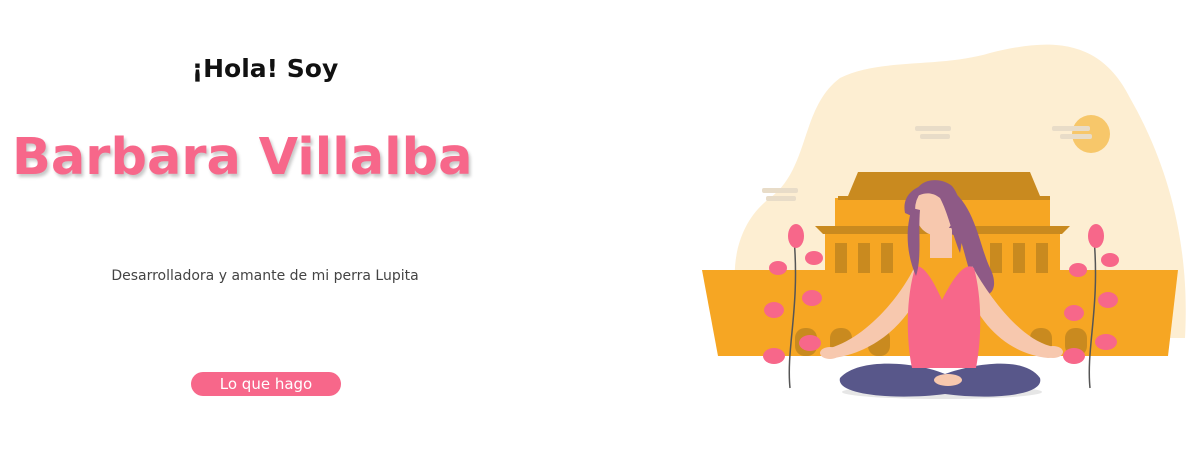 This screenshot has width=1200, height=452. What do you see at coordinates (265, 68) in the screenshot?
I see `greeting-text: ¡Hola! Soy` at bounding box center [265, 68].